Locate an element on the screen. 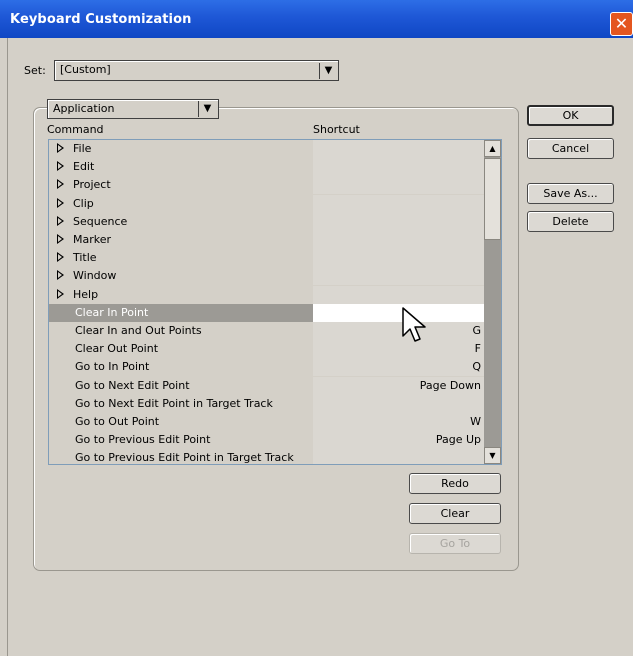 The height and width of the screenshot is (656, 633). command-label: Clear Out Point is located at coordinates (117, 349).